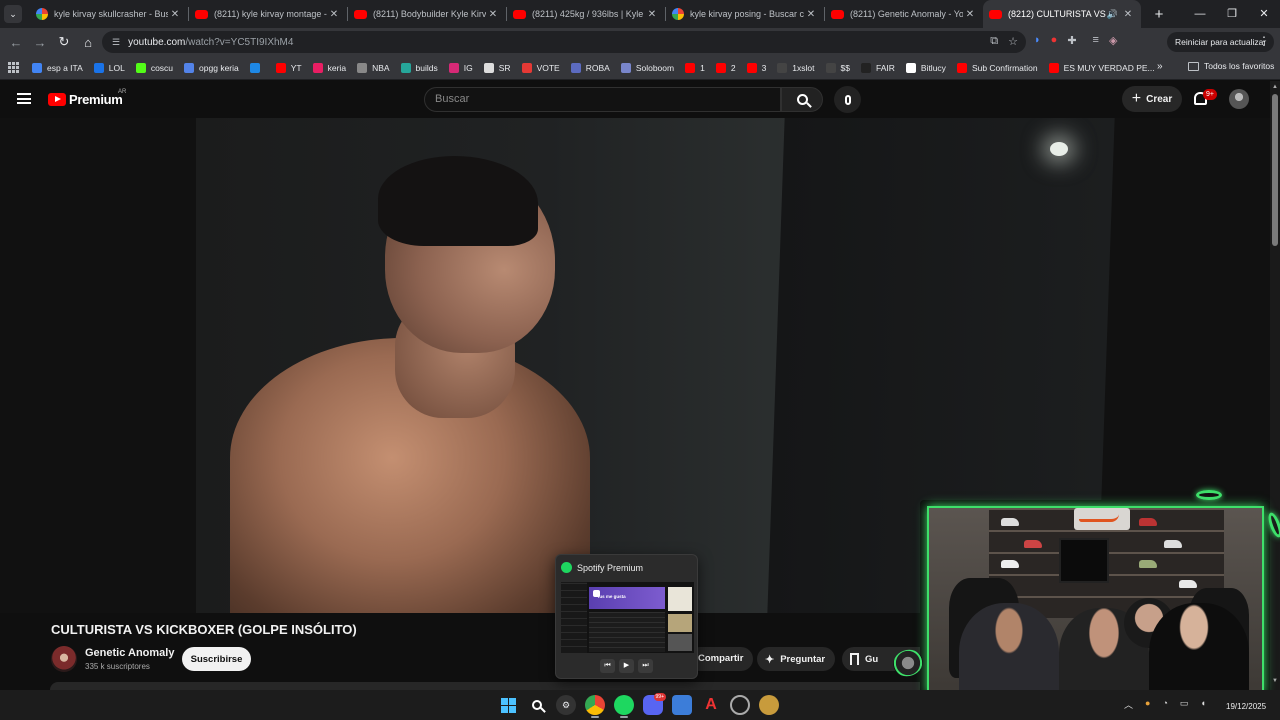 The image size is (1280, 720). What do you see at coordinates (925, 67) in the screenshot?
I see `bookmark-item: Bitlucy` at bounding box center [925, 67].